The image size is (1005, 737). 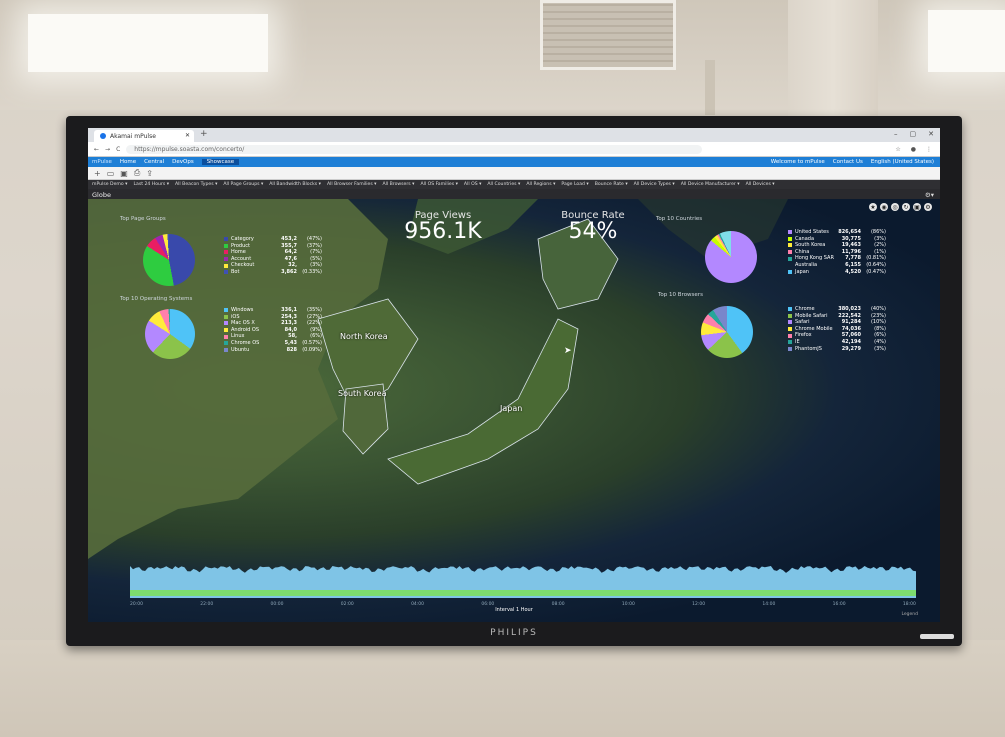 I want to click on filter-page-groups: All Page Groups ▾, so click(x=243, y=184).